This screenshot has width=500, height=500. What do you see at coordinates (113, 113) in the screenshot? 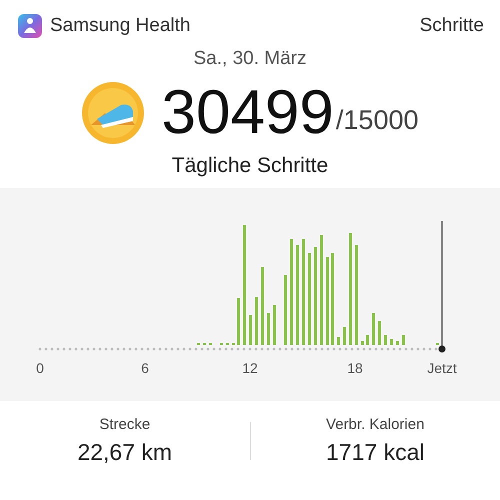
I see `shoe-badge-icon` at bounding box center [113, 113].